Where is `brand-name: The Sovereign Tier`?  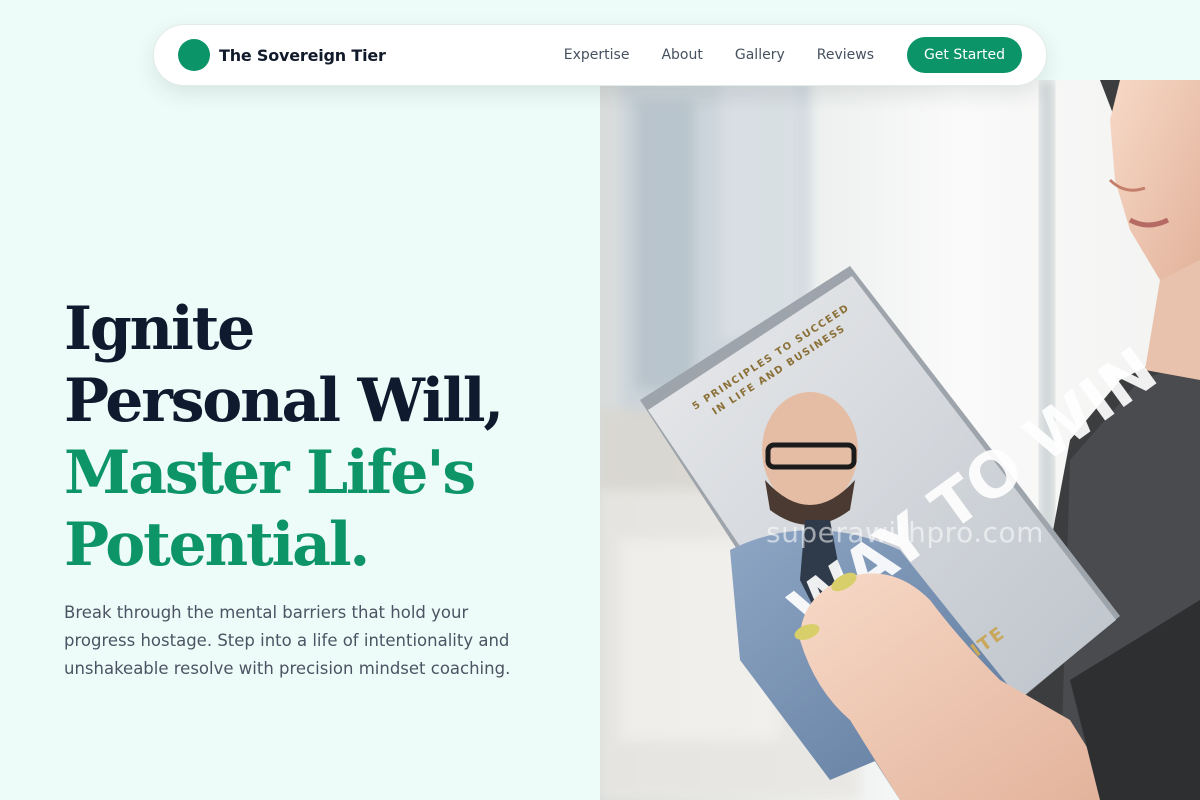 brand-name: The Sovereign Tier is located at coordinates (302, 55).